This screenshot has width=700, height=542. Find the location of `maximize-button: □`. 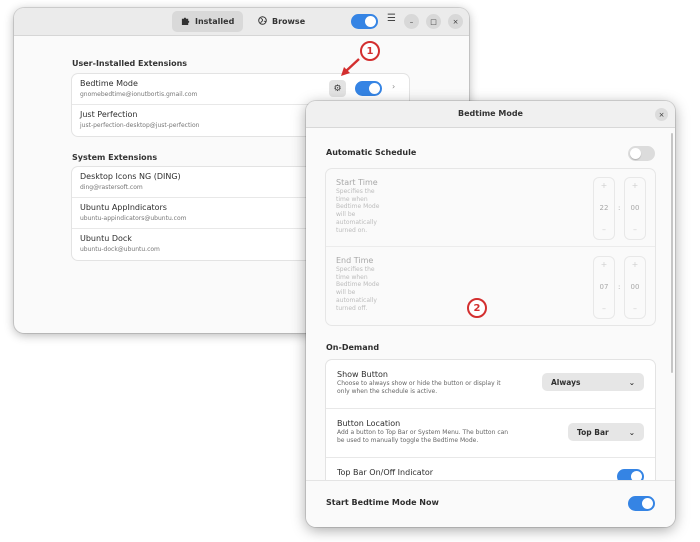

maximize-button: □ is located at coordinates (433, 21).